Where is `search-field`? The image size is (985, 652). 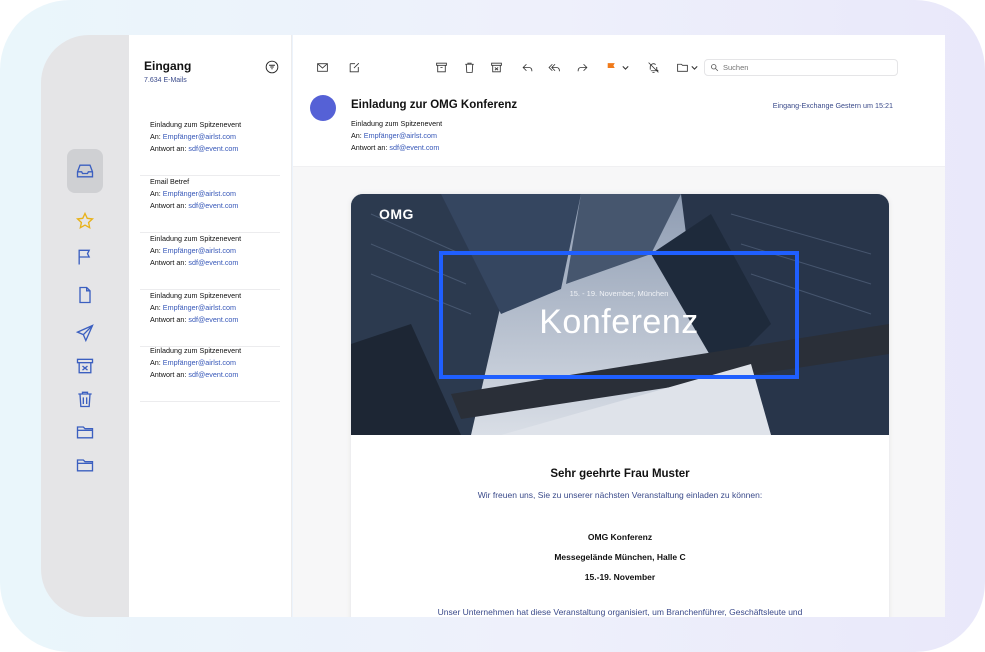
search-field is located at coordinates (801, 67).